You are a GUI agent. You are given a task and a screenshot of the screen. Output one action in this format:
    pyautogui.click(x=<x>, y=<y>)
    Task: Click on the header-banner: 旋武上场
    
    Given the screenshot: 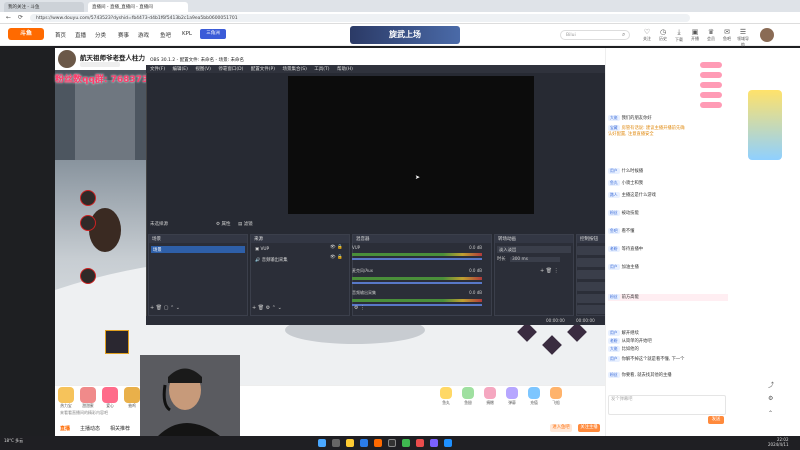 What is the action you would take?
    pyautogui.click(x=405, y=35)
    